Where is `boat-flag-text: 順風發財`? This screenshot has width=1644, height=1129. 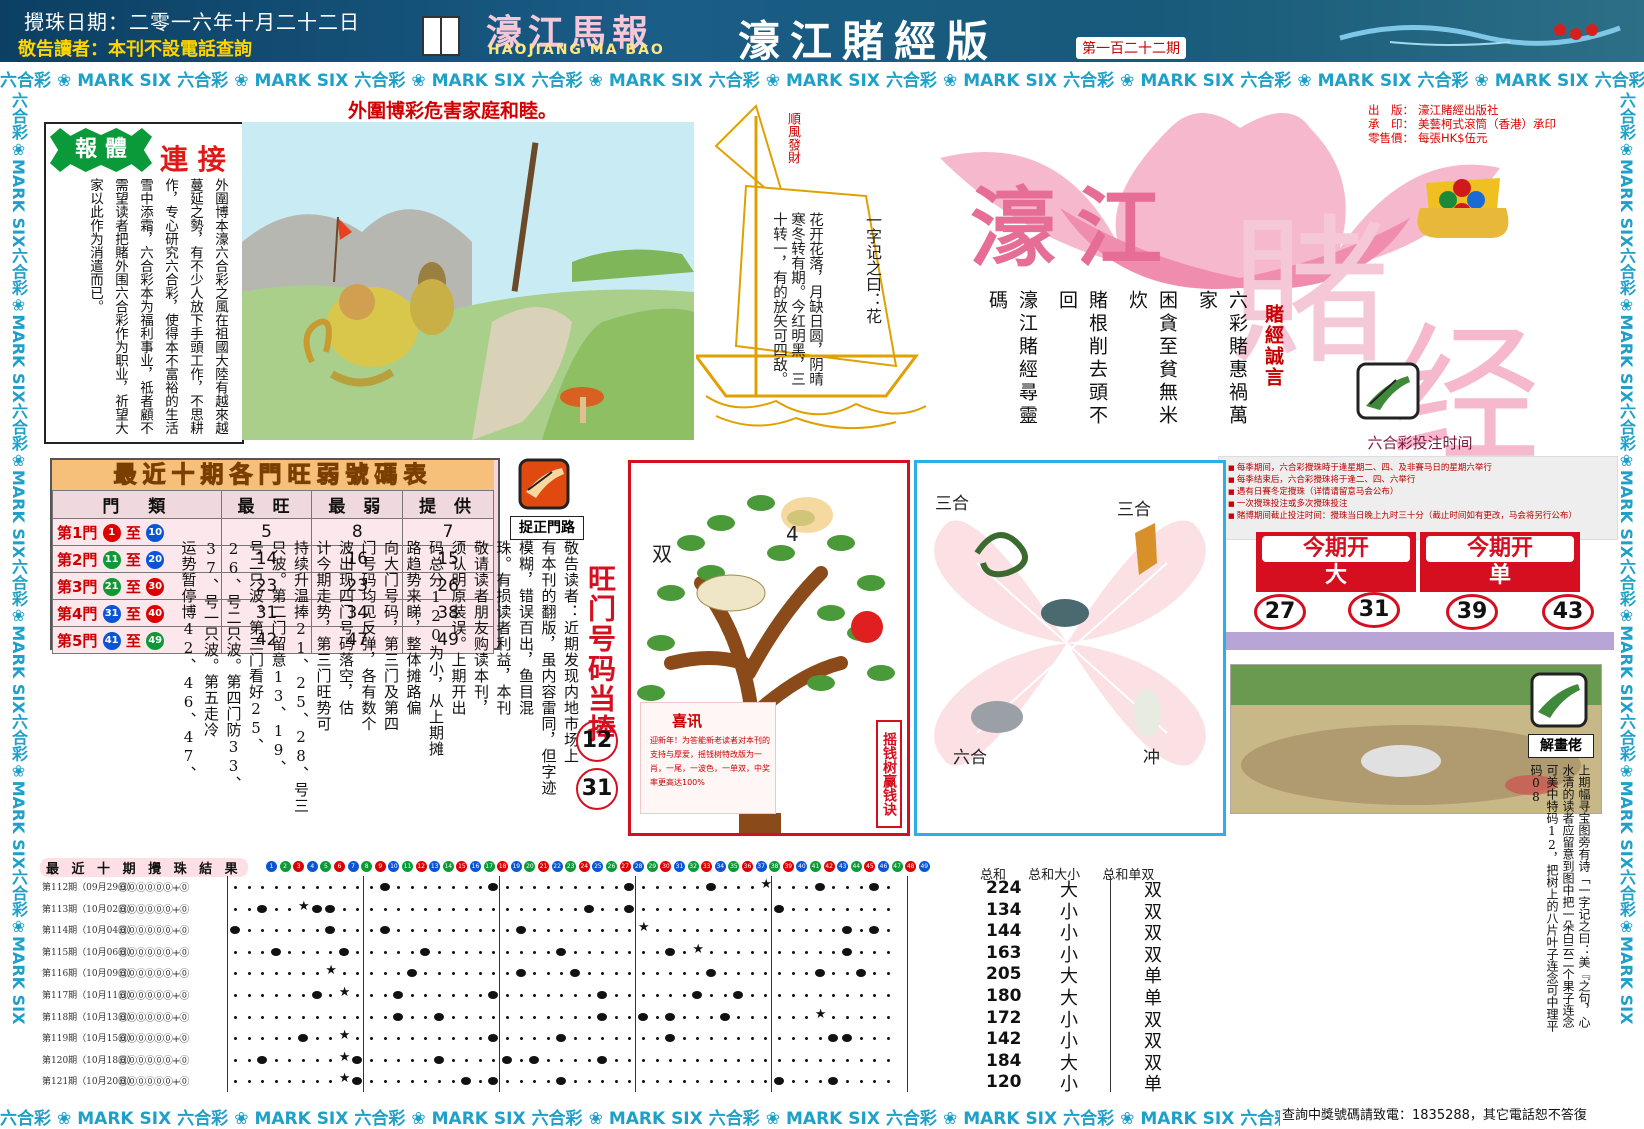
boat-flag-text: 順風發財 is located at coordinates (792, 138).